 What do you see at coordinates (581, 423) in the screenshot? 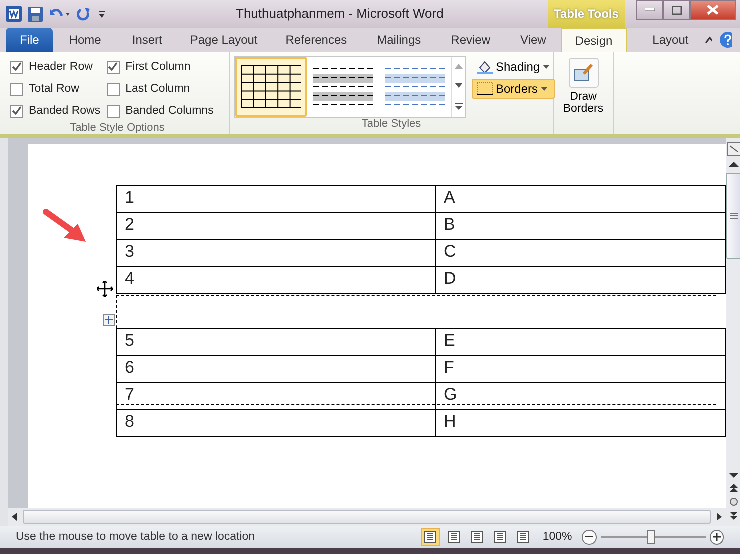
I see `table-cell: H` at bounding box center [581, 423].